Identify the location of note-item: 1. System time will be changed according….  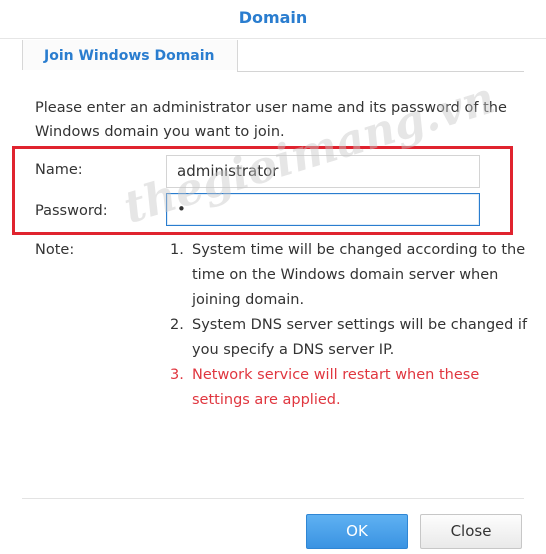
(355, 275).